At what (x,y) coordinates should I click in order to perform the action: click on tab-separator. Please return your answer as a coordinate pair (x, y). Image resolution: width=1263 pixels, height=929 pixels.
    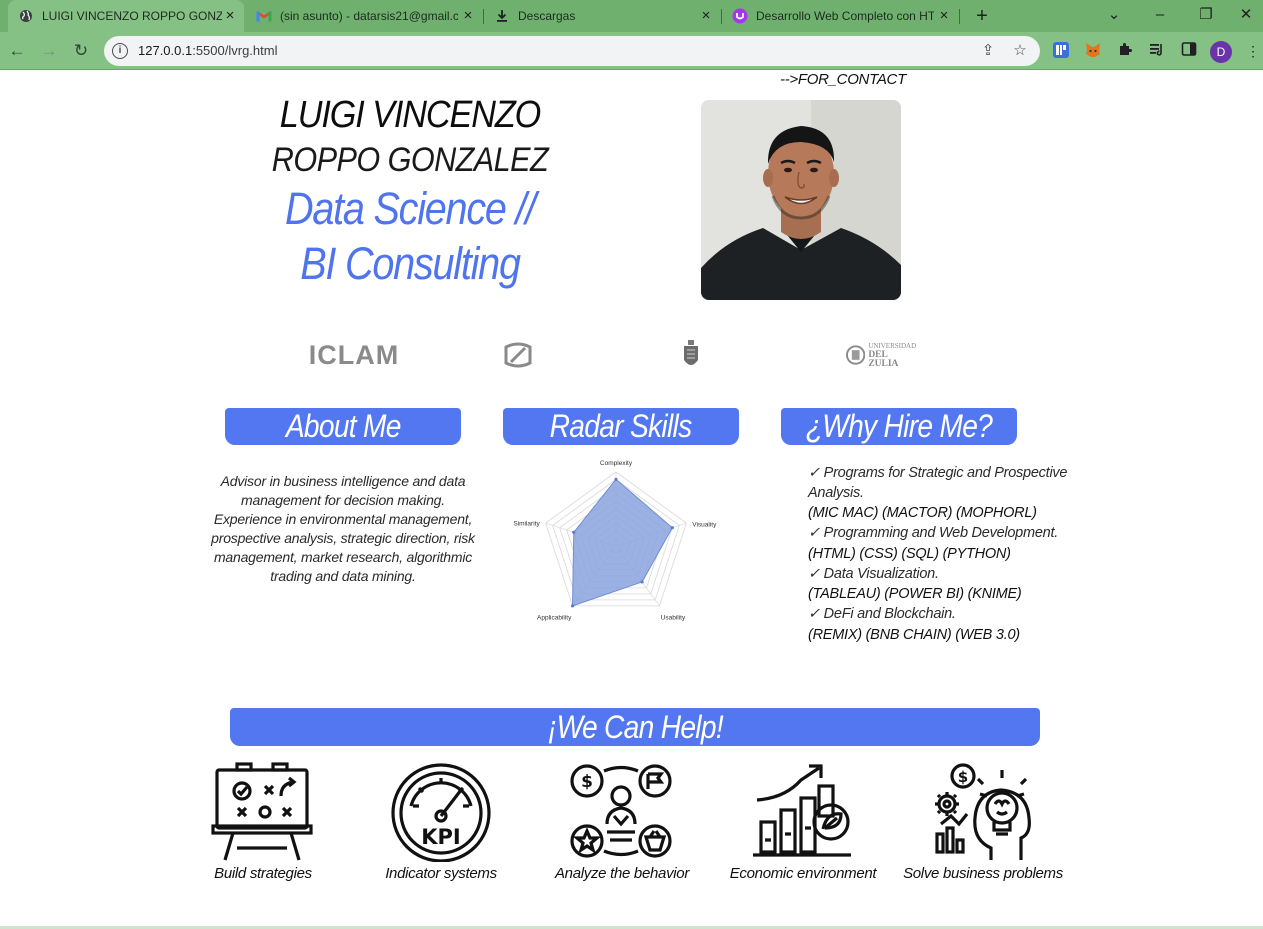
    Looking at the image, I should click on (959, 16).